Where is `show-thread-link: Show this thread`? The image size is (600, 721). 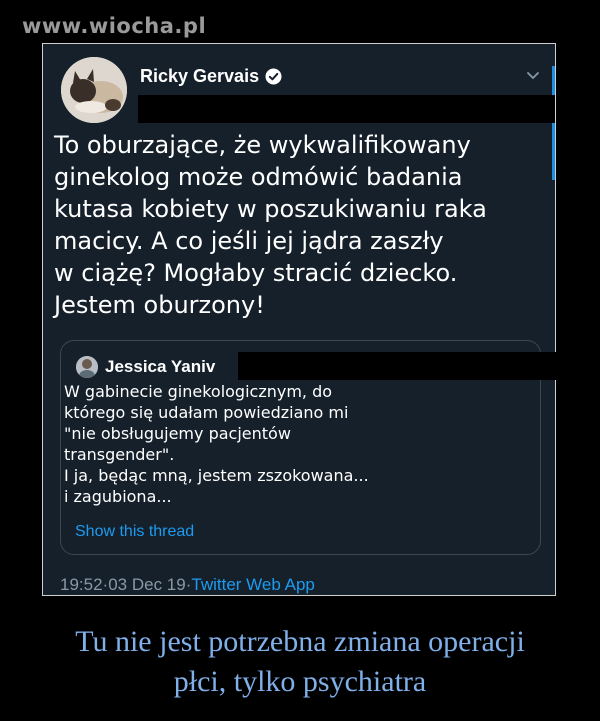 show-thread-link: Show this thread is located at coordinates (134, 532).